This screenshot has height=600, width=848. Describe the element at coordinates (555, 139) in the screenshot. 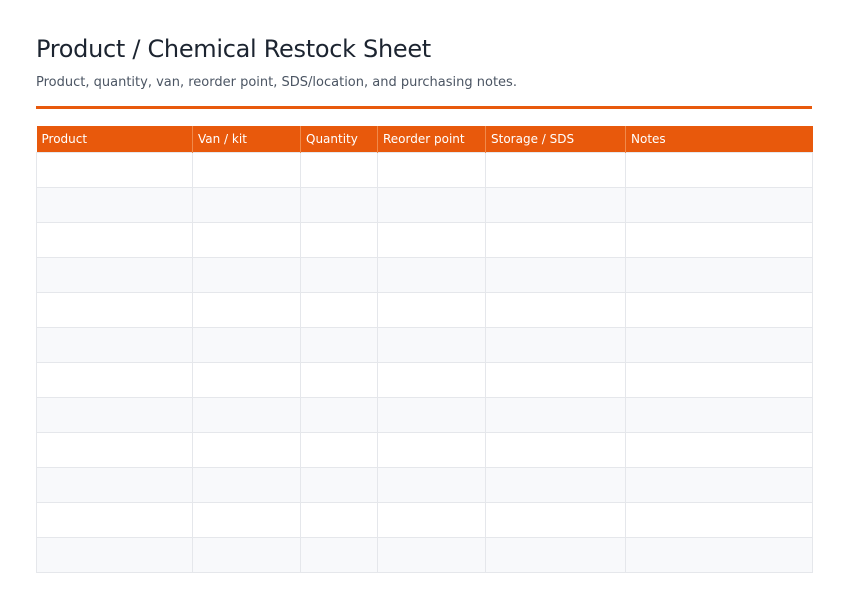

I see `column-header-storage-sds: Storage / SDS` at that location.